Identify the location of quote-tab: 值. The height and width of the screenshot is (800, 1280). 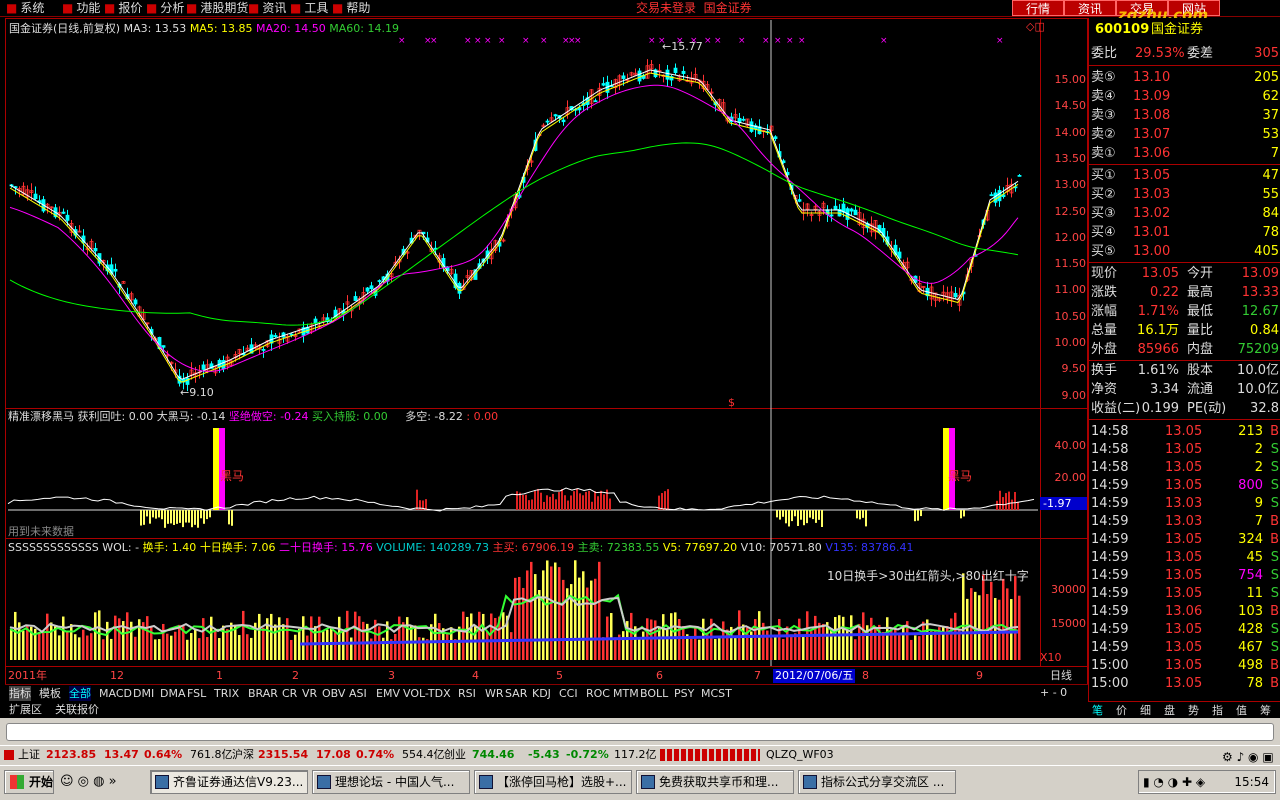
(1241, 710).